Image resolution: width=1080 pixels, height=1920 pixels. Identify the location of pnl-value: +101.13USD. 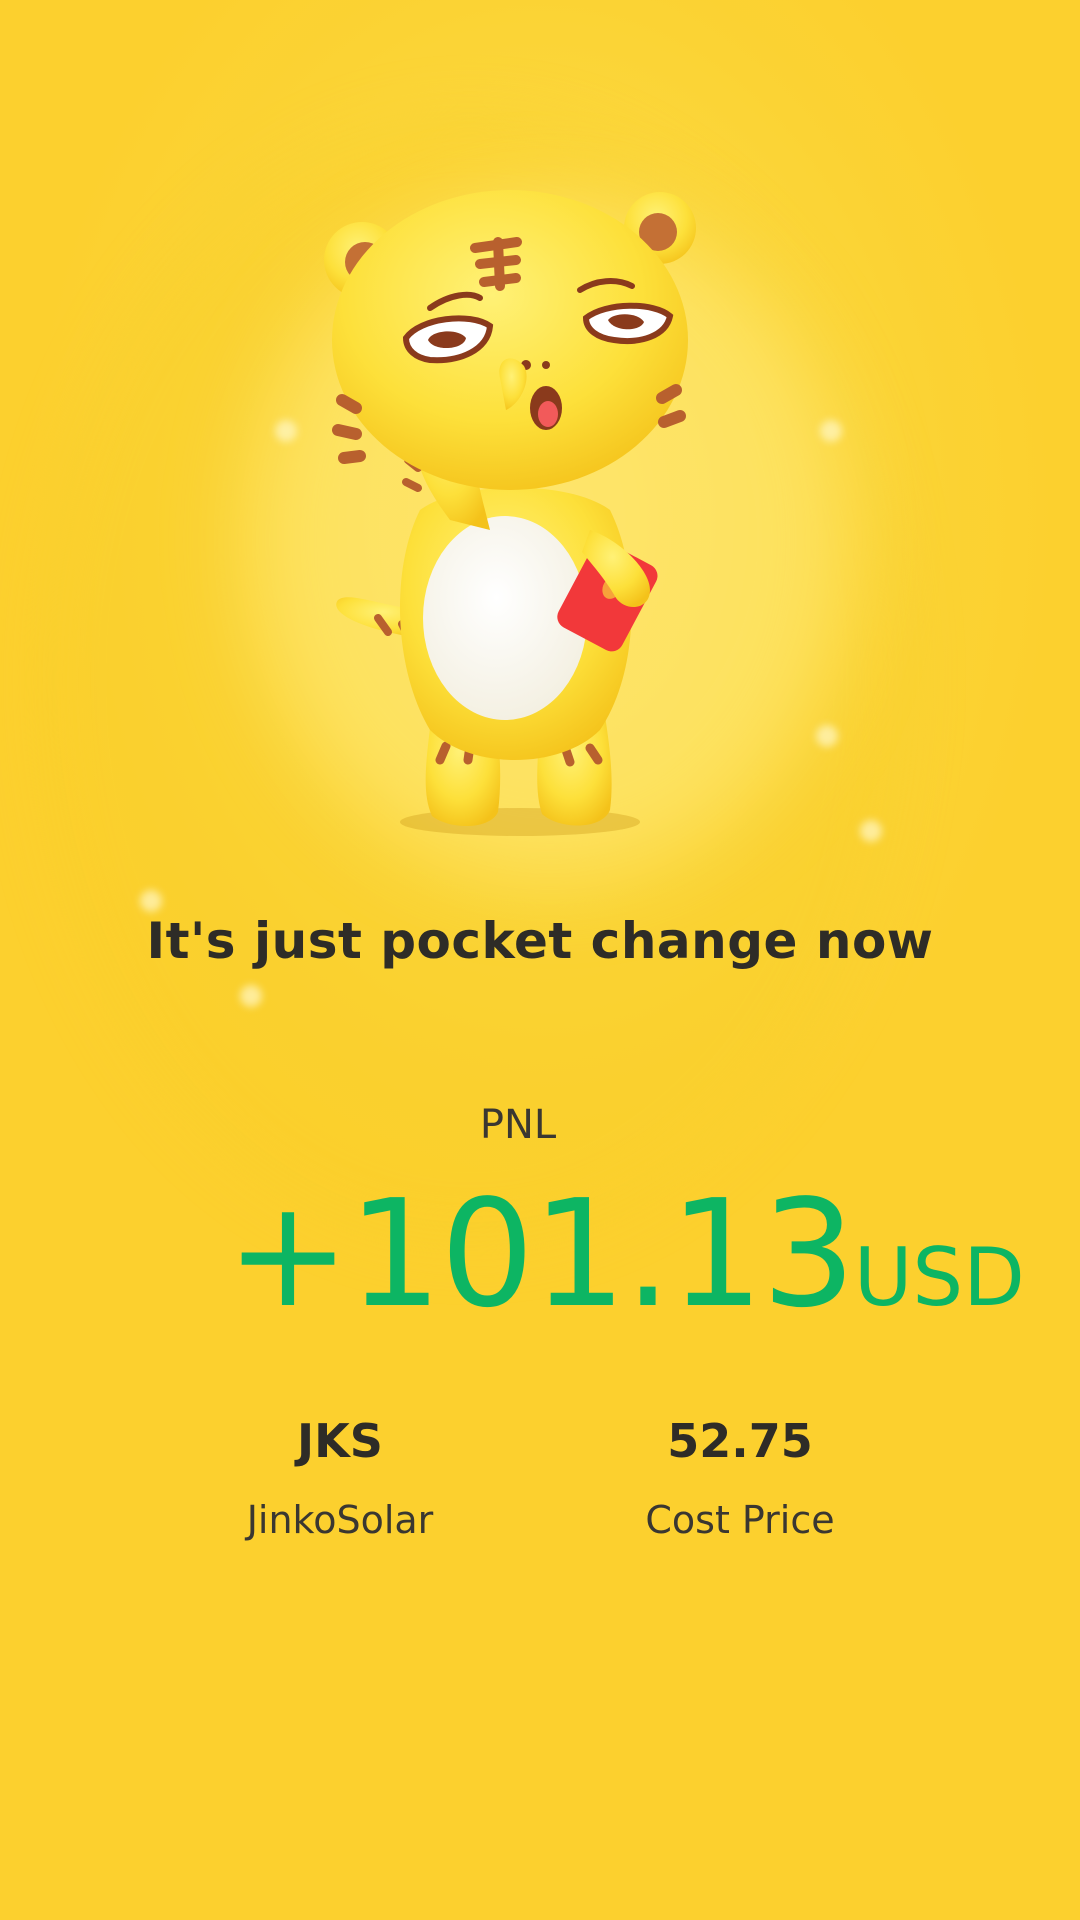
(625, 1254).